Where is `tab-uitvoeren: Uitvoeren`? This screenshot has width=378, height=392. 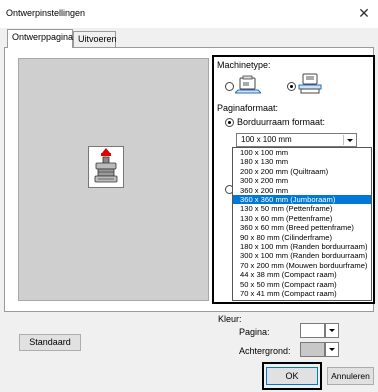 tab-uitvoeren: Uitvoeren is located at coordinates (95, 39).